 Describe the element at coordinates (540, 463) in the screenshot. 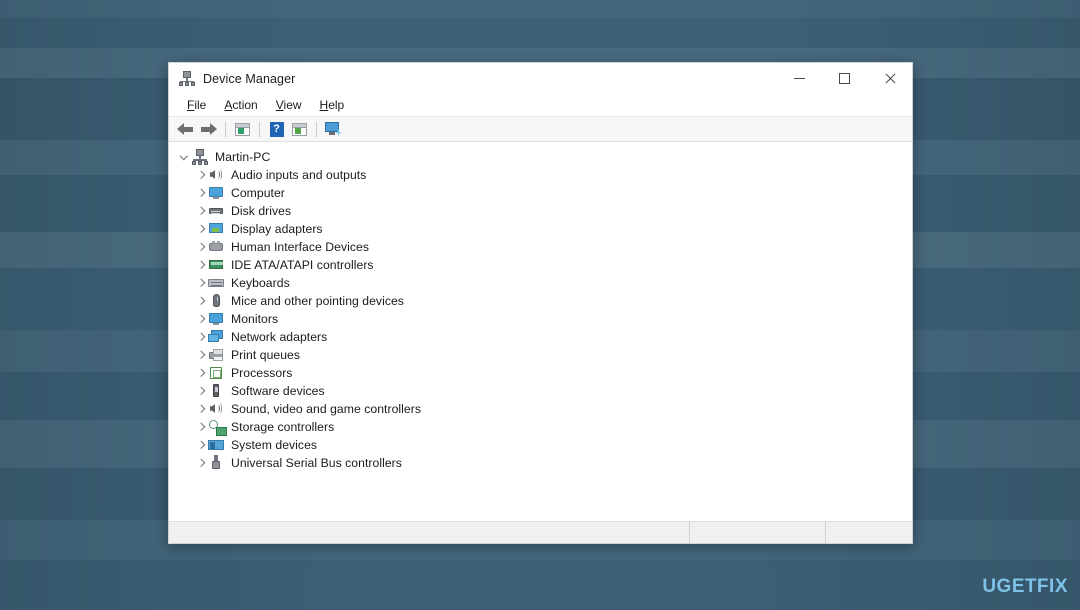

I see `tree-item-usb-controllers: Universal Serial Bus controllers` at that location.